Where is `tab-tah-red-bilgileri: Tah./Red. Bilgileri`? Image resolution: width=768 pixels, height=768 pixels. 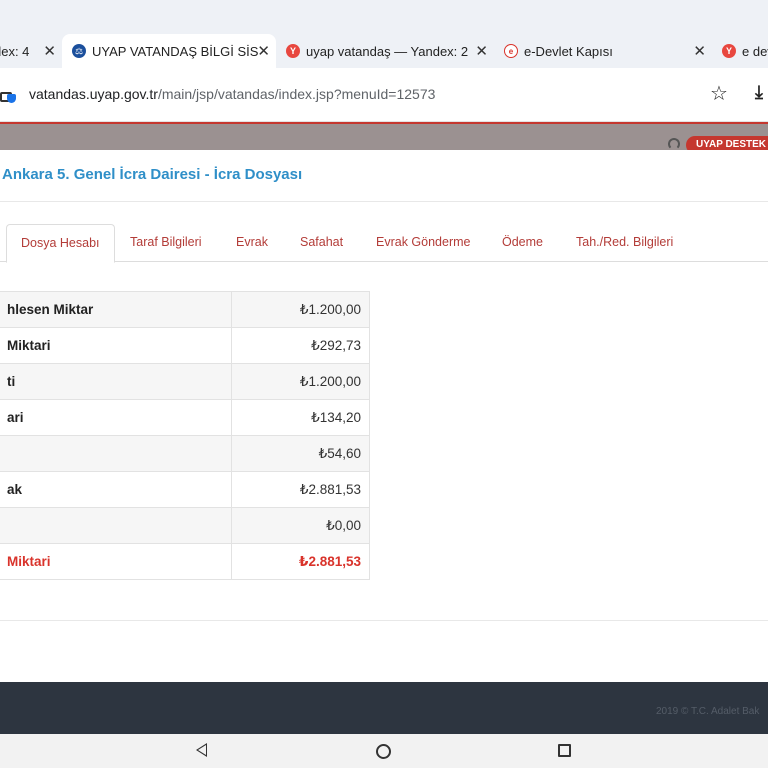 tab-tah-red-bilgileri: Tah./Red. Bilgileri is located at coordinates (624, 243).